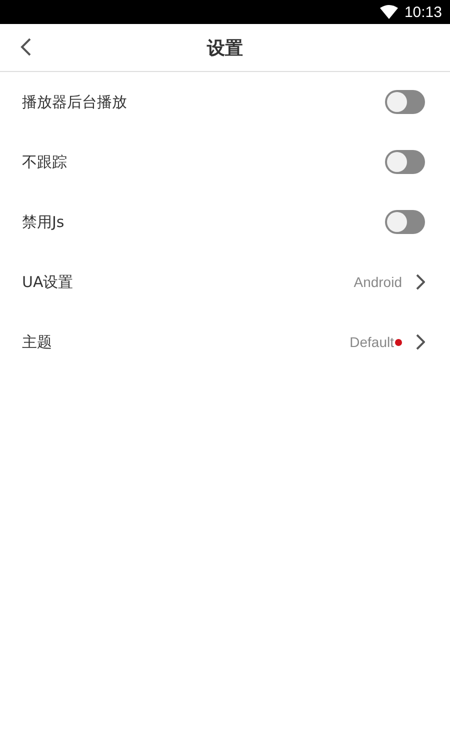  What do you see at coordinates (75, 102) in the screenshot?
I see `setting-label: 播放器后台播放` at bounding box center [75, 102].